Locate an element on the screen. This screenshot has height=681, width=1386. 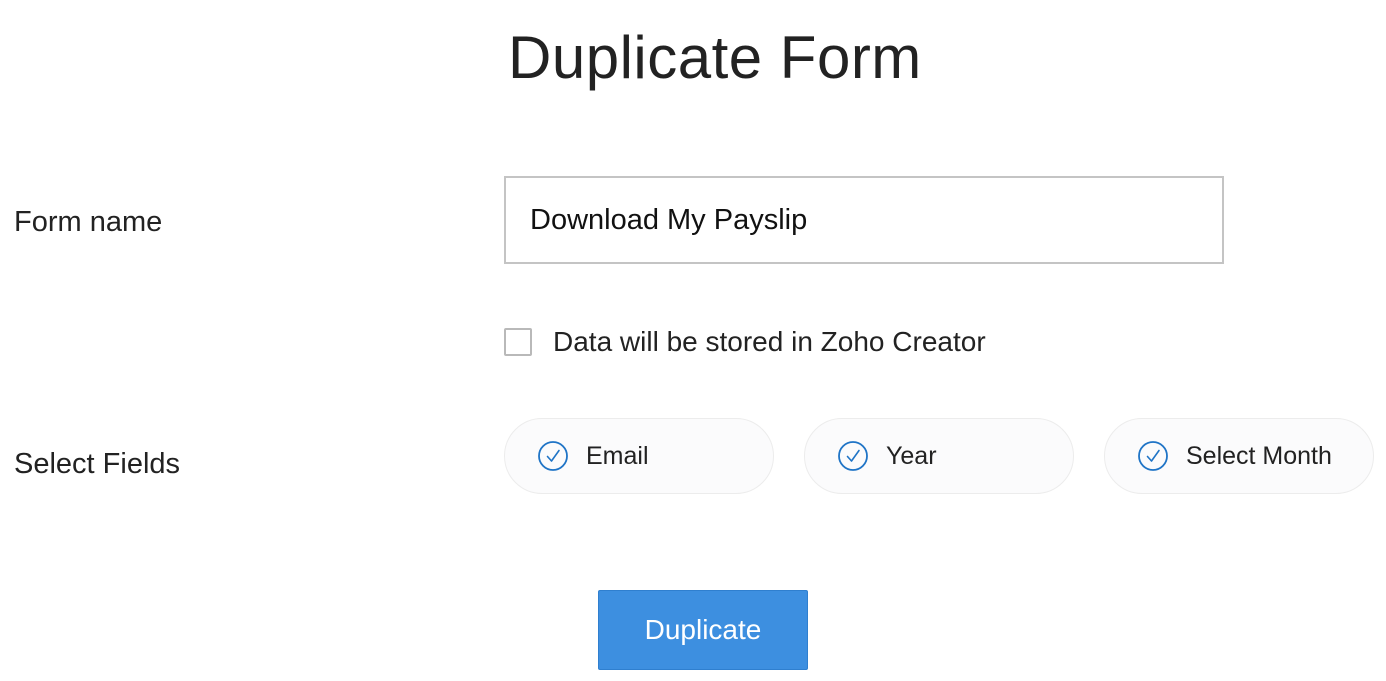
field-chip-email: Email is located at coordinates (639, 456).